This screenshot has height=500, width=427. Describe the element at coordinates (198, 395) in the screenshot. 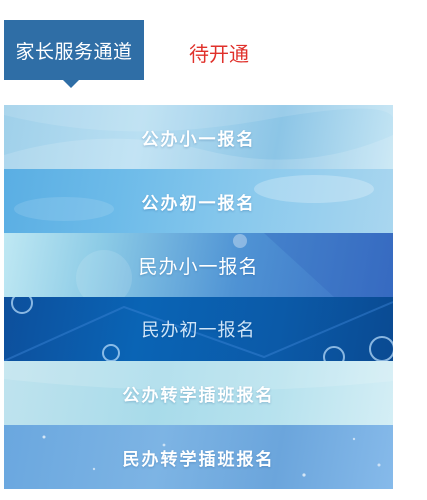

I see `banner-label: 公办转学插班报名` at that location.